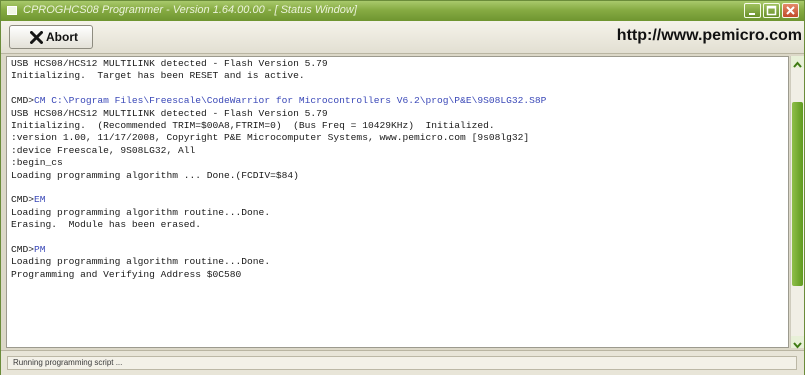 The height and width of the screenshot is (375, 805). What do you see at coordinates (40, 200) in the screenshot?
I see `command-text: EM` at bounding box center [40, 200].